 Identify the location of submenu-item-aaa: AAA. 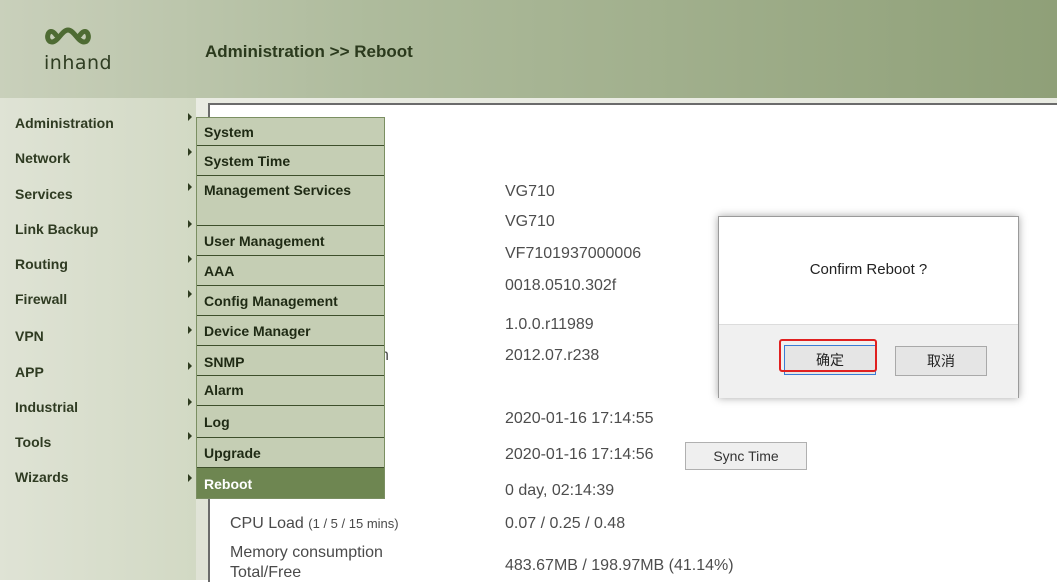
(290, 271).